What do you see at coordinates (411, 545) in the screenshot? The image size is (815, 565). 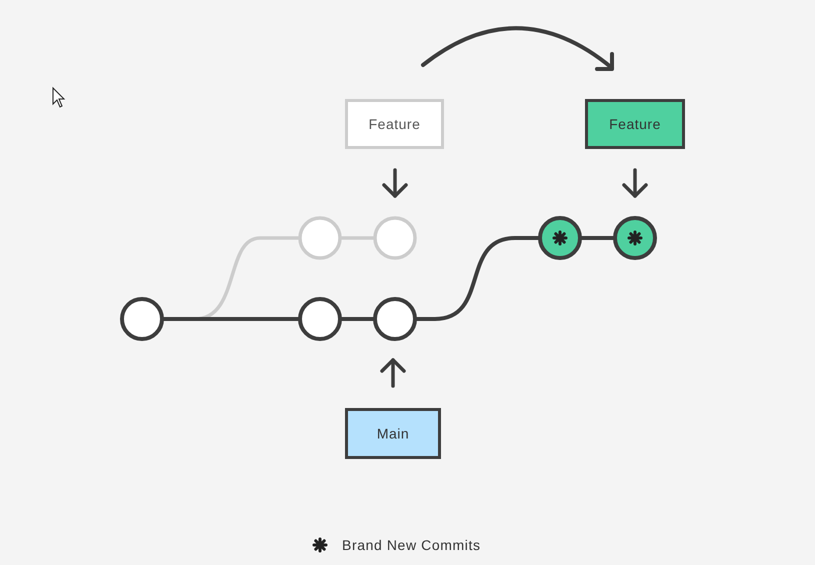 I see `legend-text: Brand New Commits` at bounding box center [411, 545].